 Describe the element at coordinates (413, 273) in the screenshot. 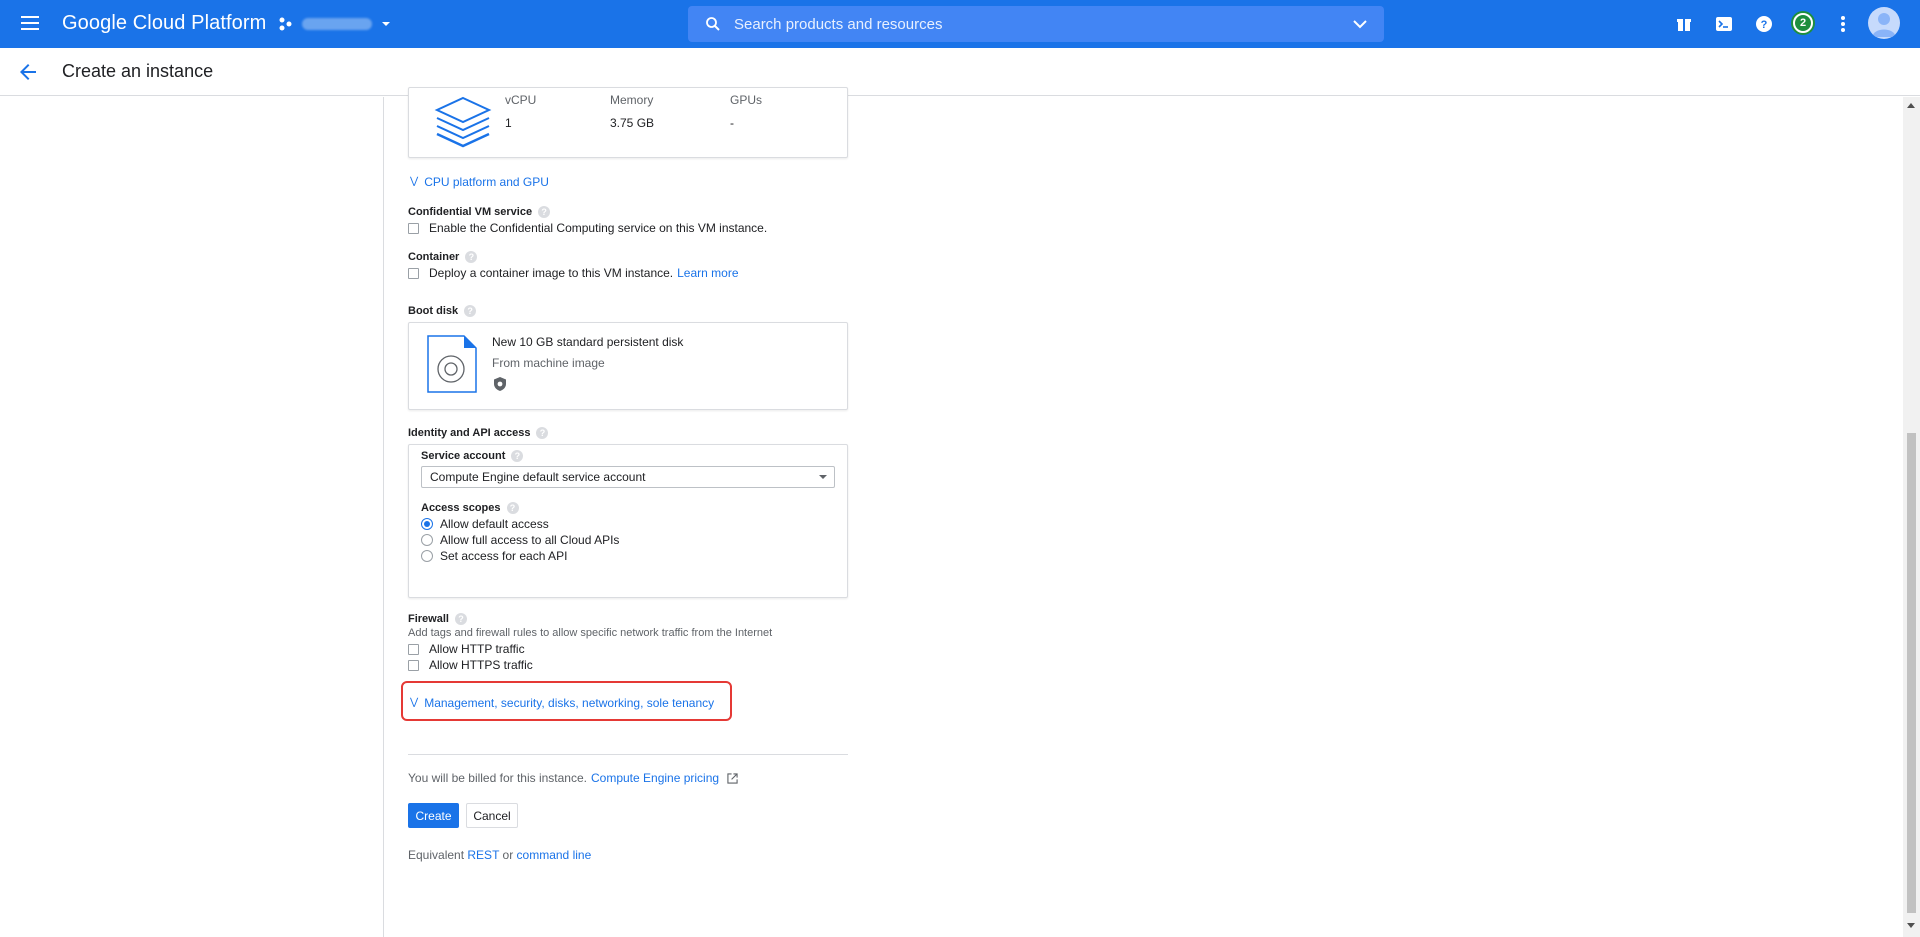

I see `container-checkbox` at that location.